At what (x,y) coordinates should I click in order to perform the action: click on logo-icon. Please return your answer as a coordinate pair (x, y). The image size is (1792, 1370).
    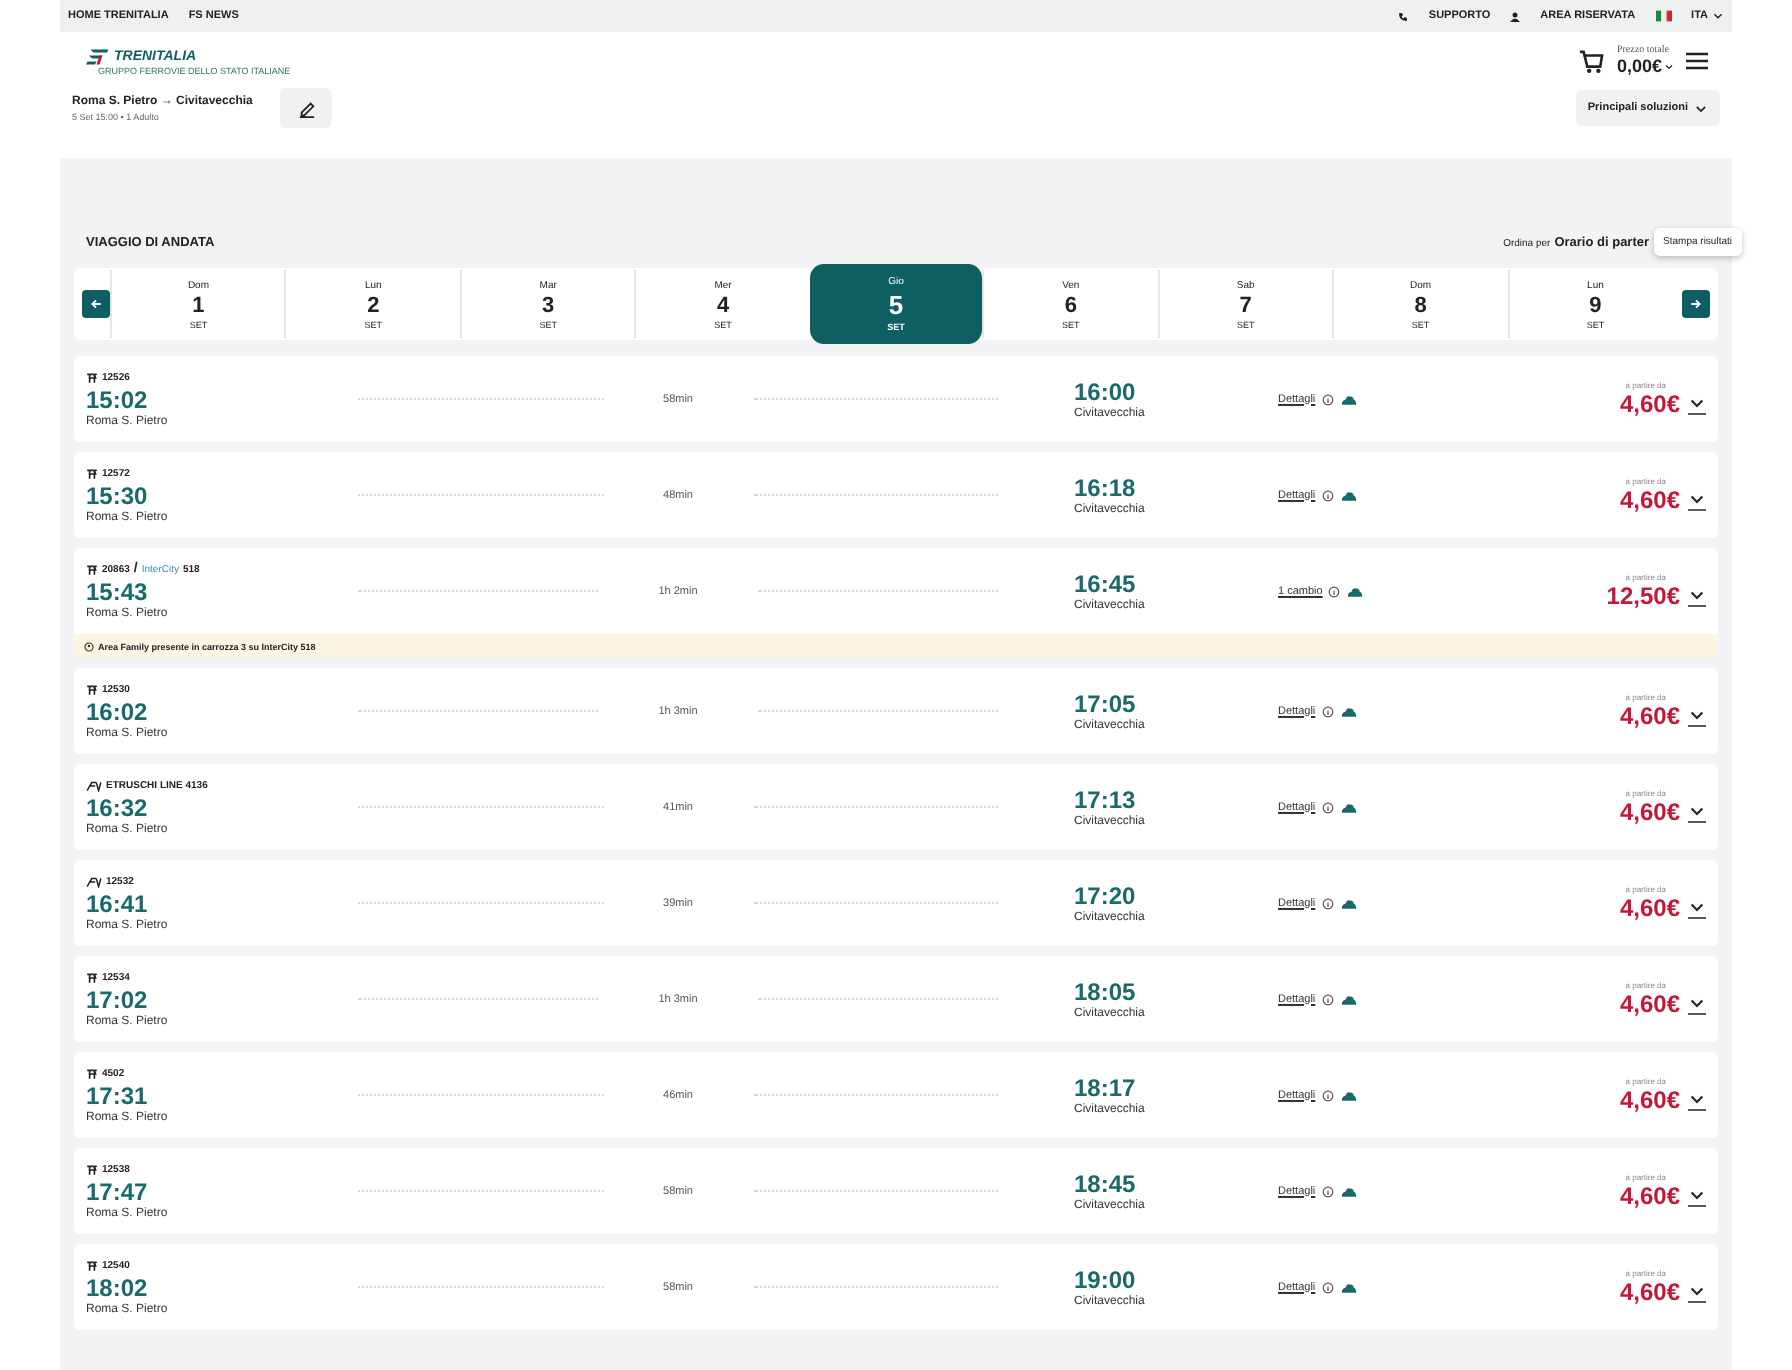
    Looking at the image, I should click on (98, 56).